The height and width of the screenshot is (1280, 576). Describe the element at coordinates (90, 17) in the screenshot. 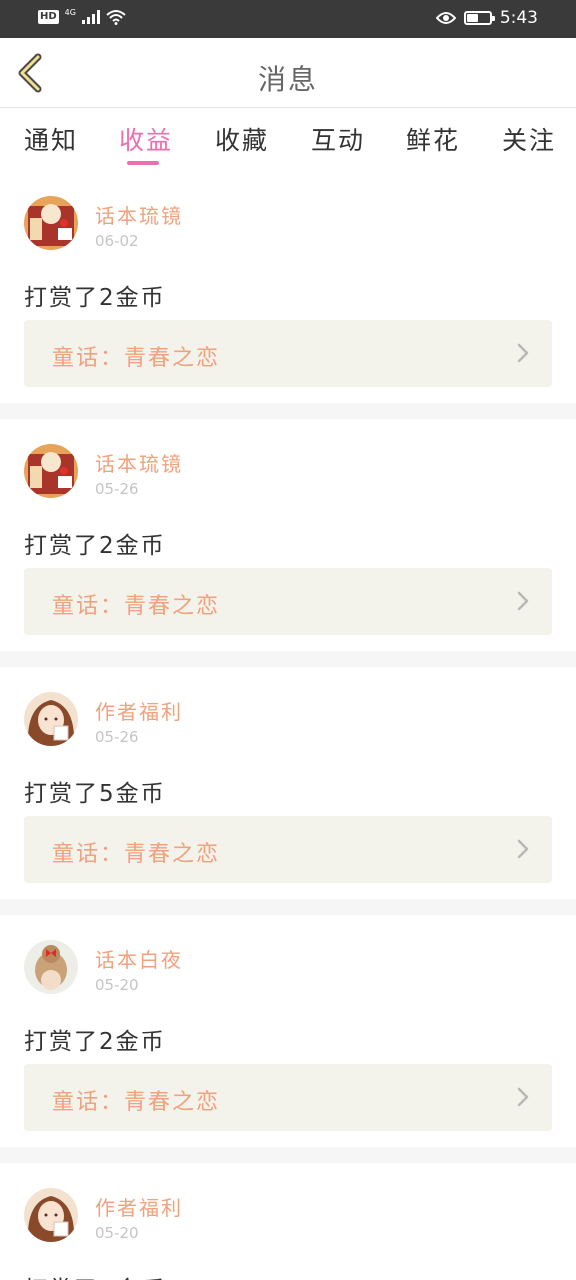

I see `signal-icon` at that location.